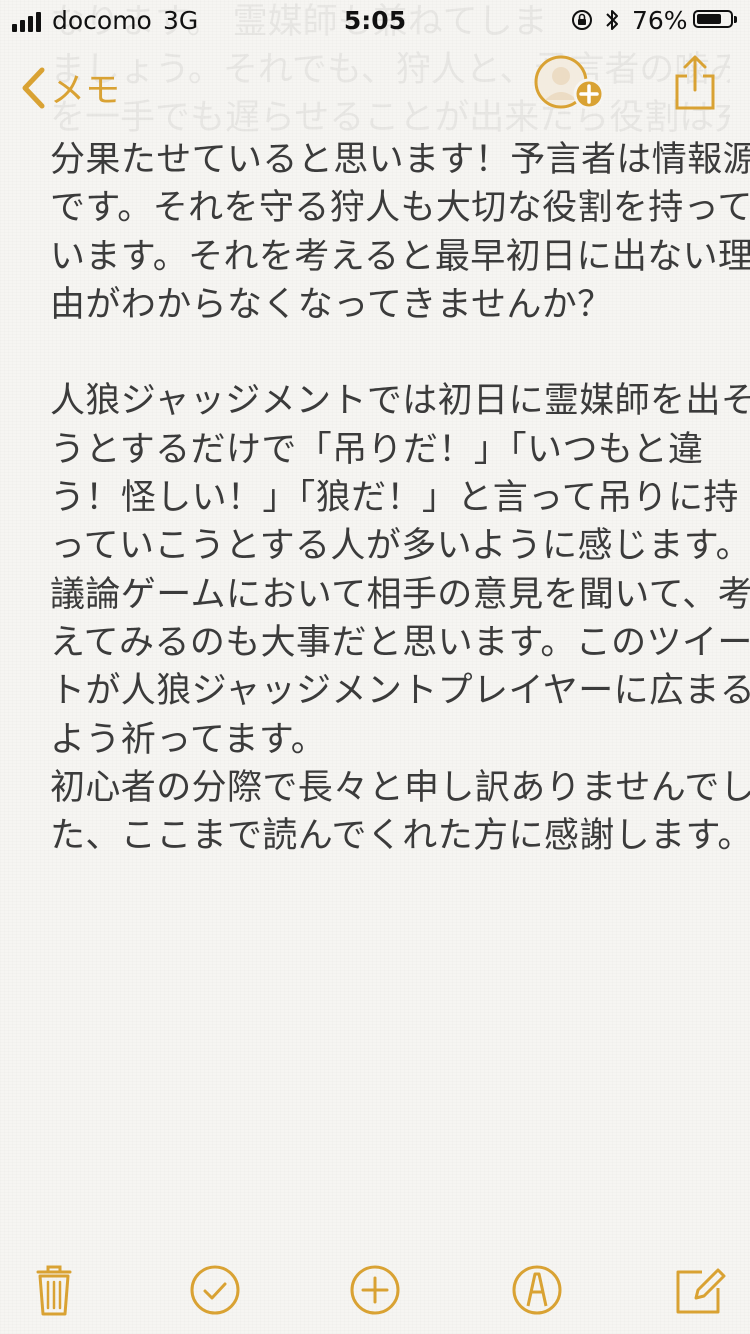 This screenshot has height=1334, width=750. What do you see at coordinates (695, 83) in the screenshot?
I see `share-icon` at bounding box center [695, 83].